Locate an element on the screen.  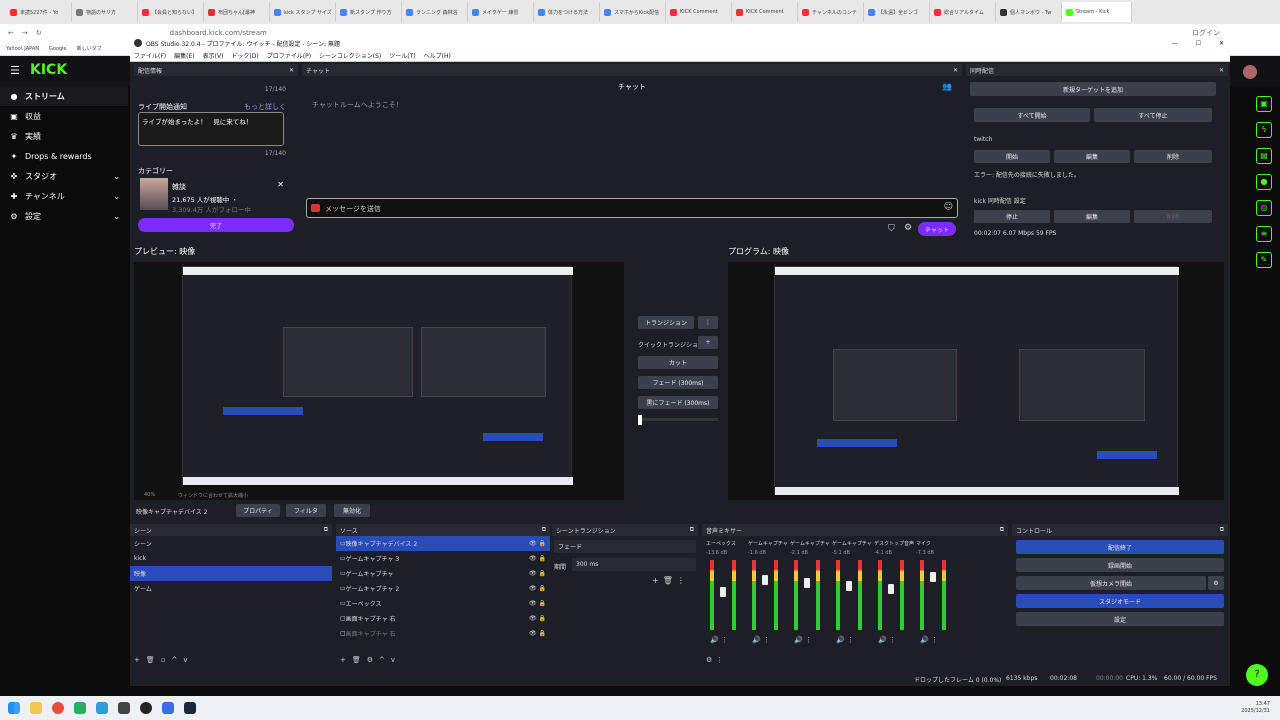
close-icon: ✕ is located at coordinates (955, 70).